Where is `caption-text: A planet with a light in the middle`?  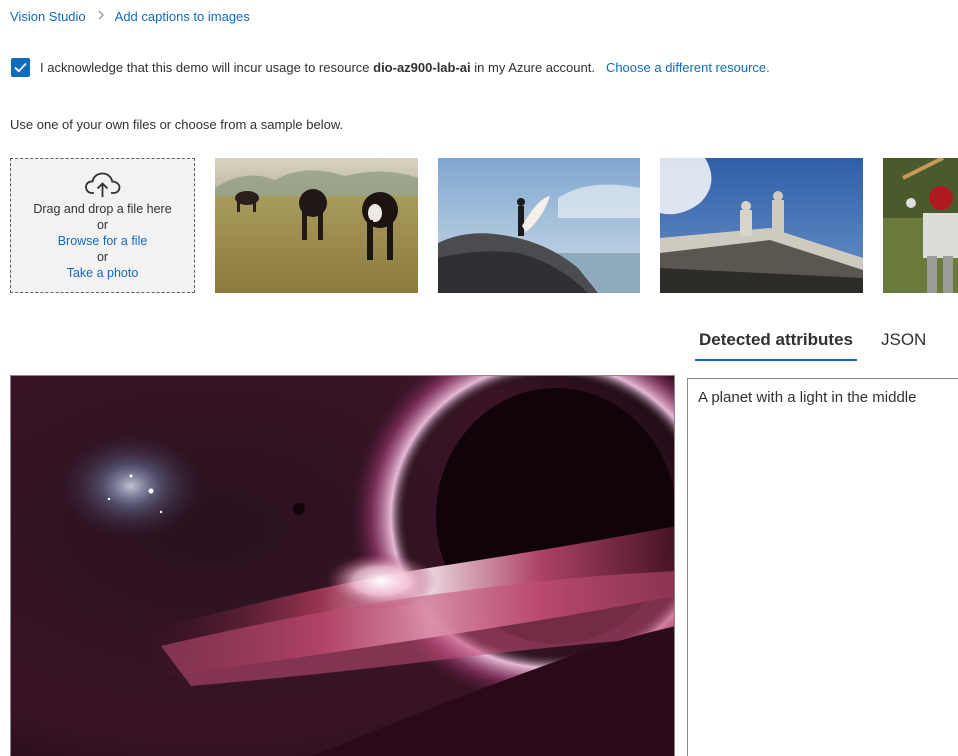 caption-text: A planet with a light in the middle is located at coordinates (807, 397).